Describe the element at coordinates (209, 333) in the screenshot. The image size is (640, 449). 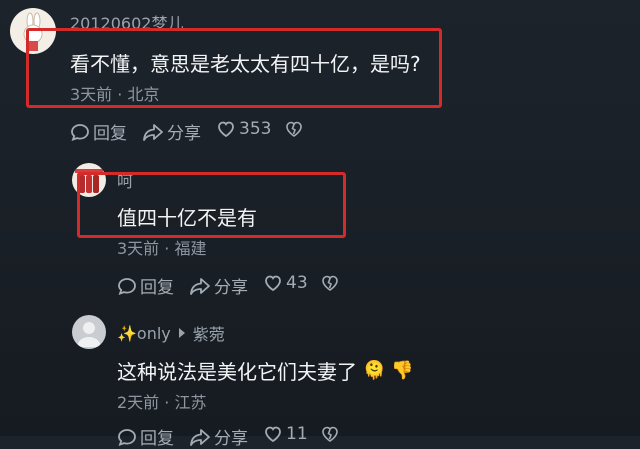
I see `reply-to-username: 紫菀` at that location.